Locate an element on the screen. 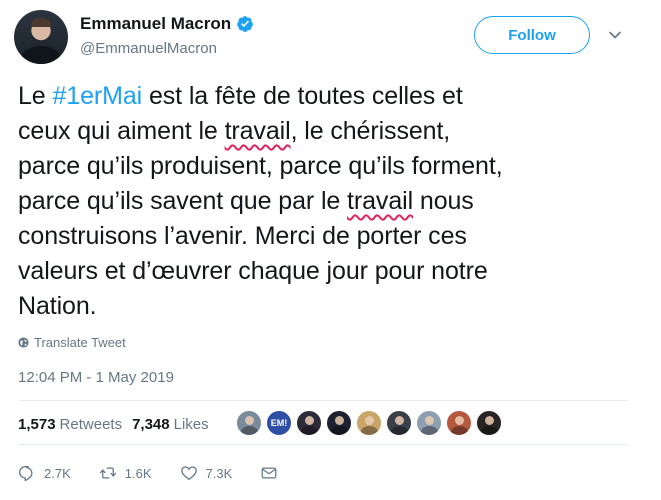  like-button: 7.3K is located at coordinates (206, 473).